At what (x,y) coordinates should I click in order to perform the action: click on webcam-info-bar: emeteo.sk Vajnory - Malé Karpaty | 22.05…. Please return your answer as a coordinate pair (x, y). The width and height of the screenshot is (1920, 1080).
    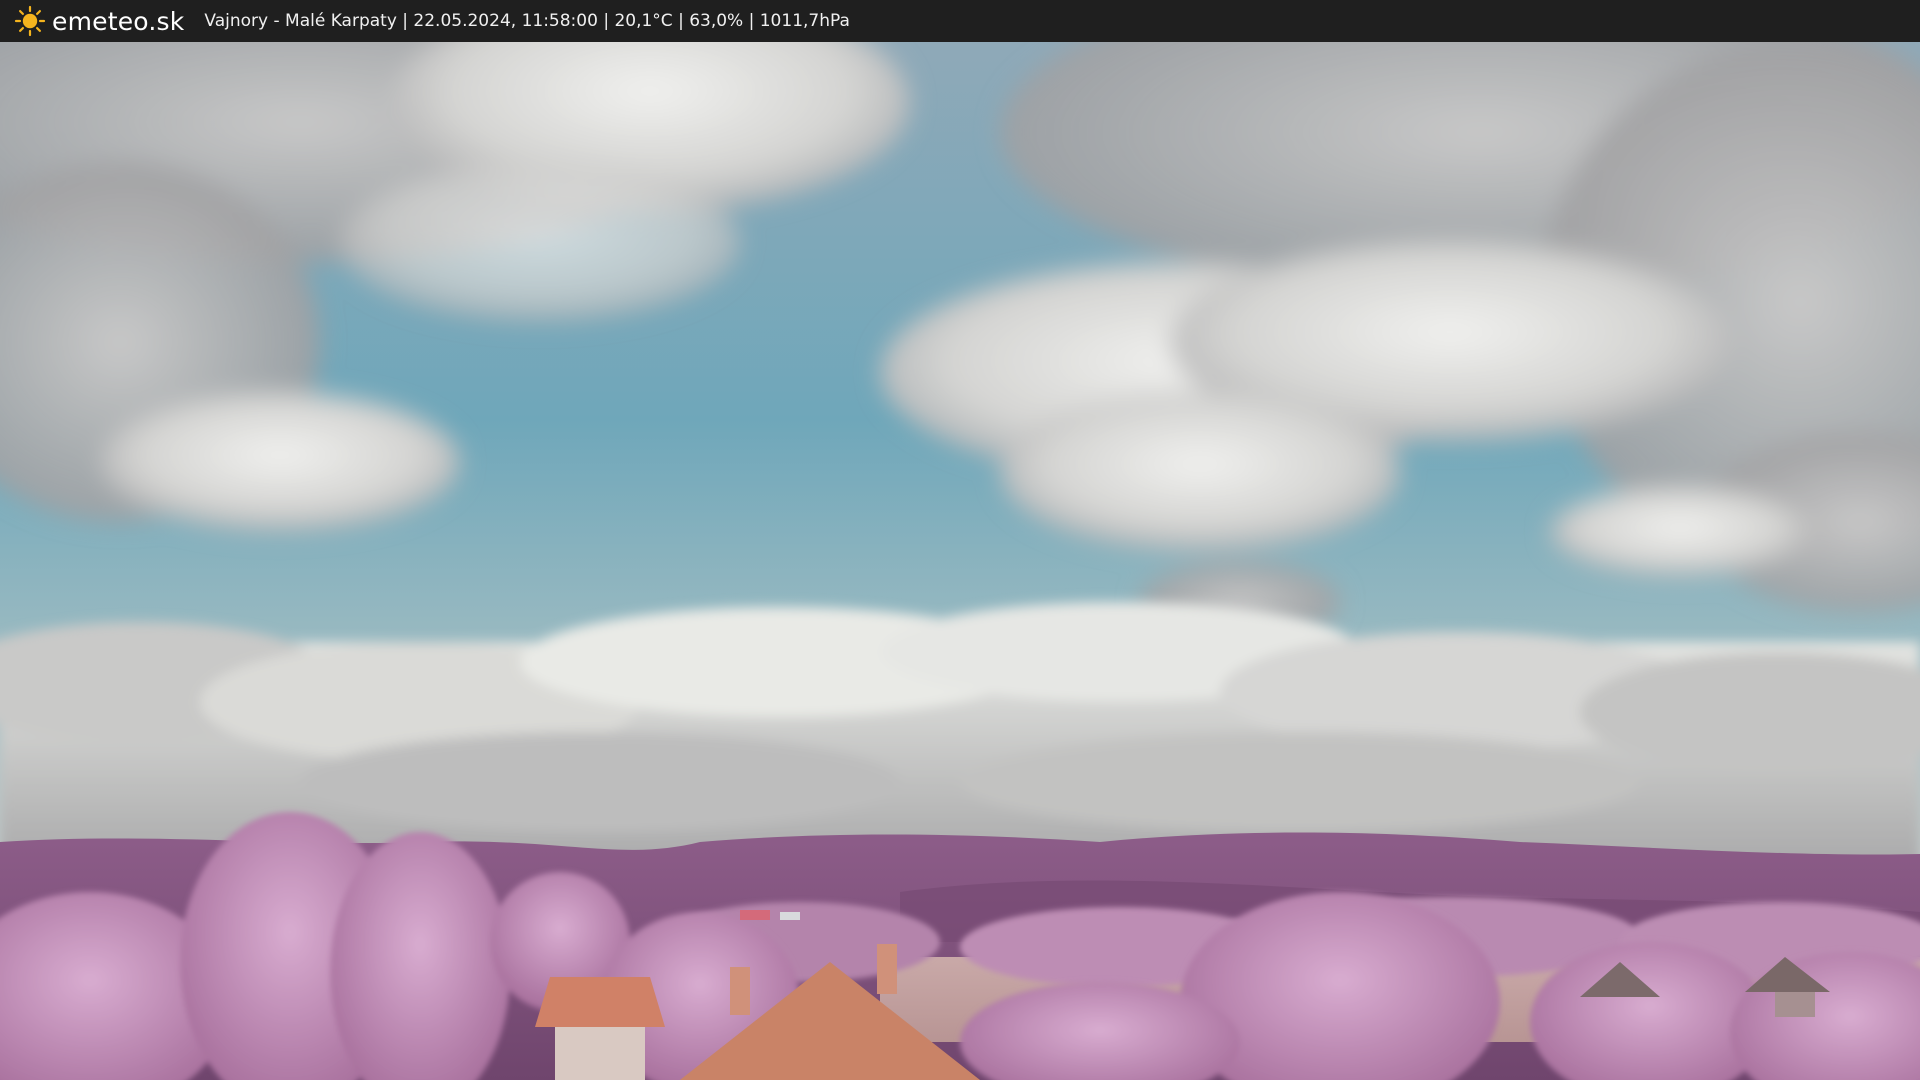
    Looking at the image, I should click on (960, 21).